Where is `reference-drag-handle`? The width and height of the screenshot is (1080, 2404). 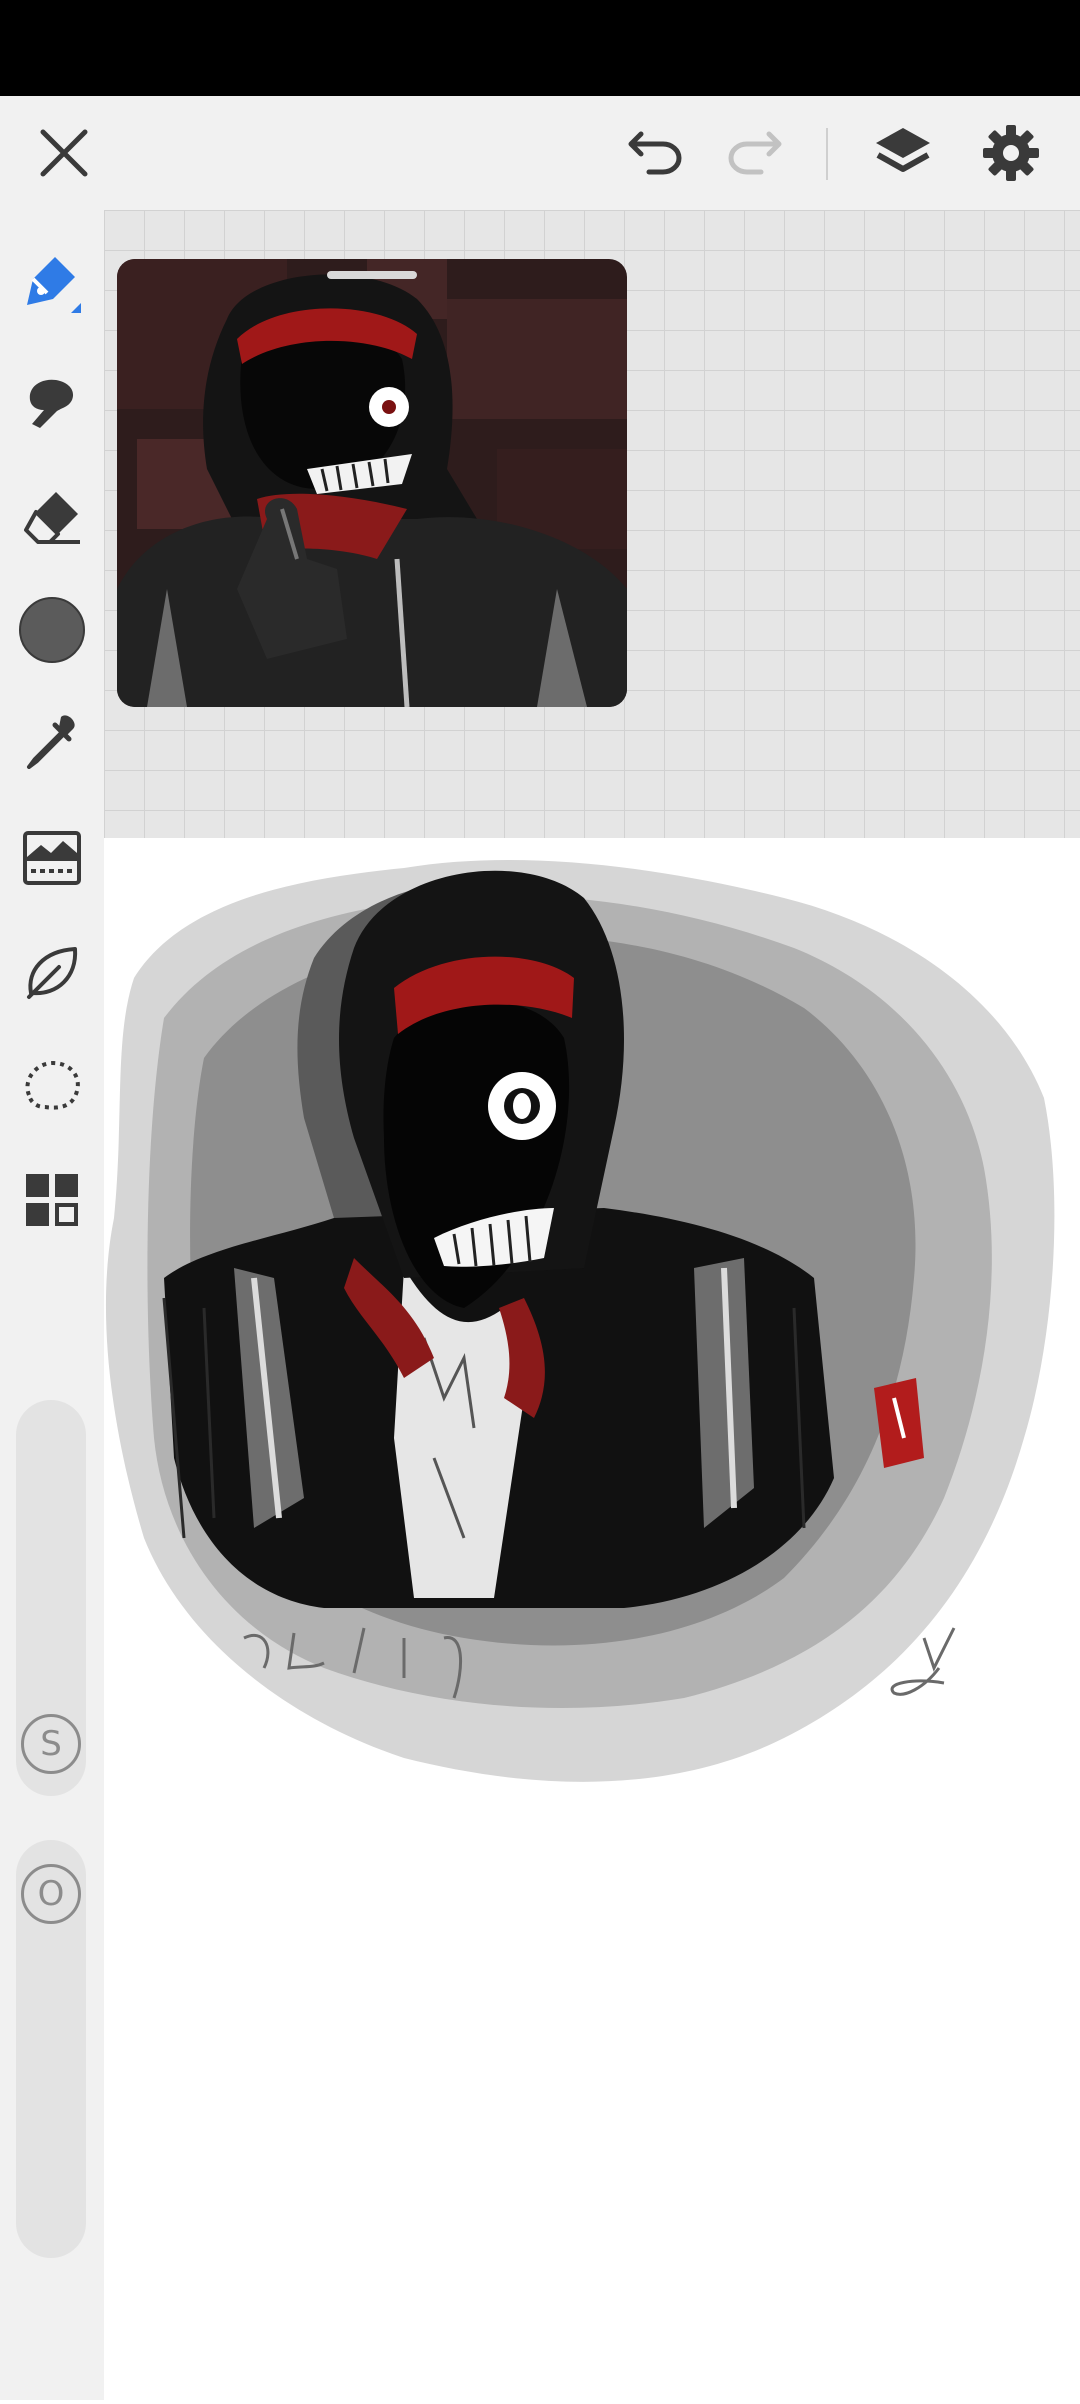 reference-drag-handle is located at coordinates (372, 275).